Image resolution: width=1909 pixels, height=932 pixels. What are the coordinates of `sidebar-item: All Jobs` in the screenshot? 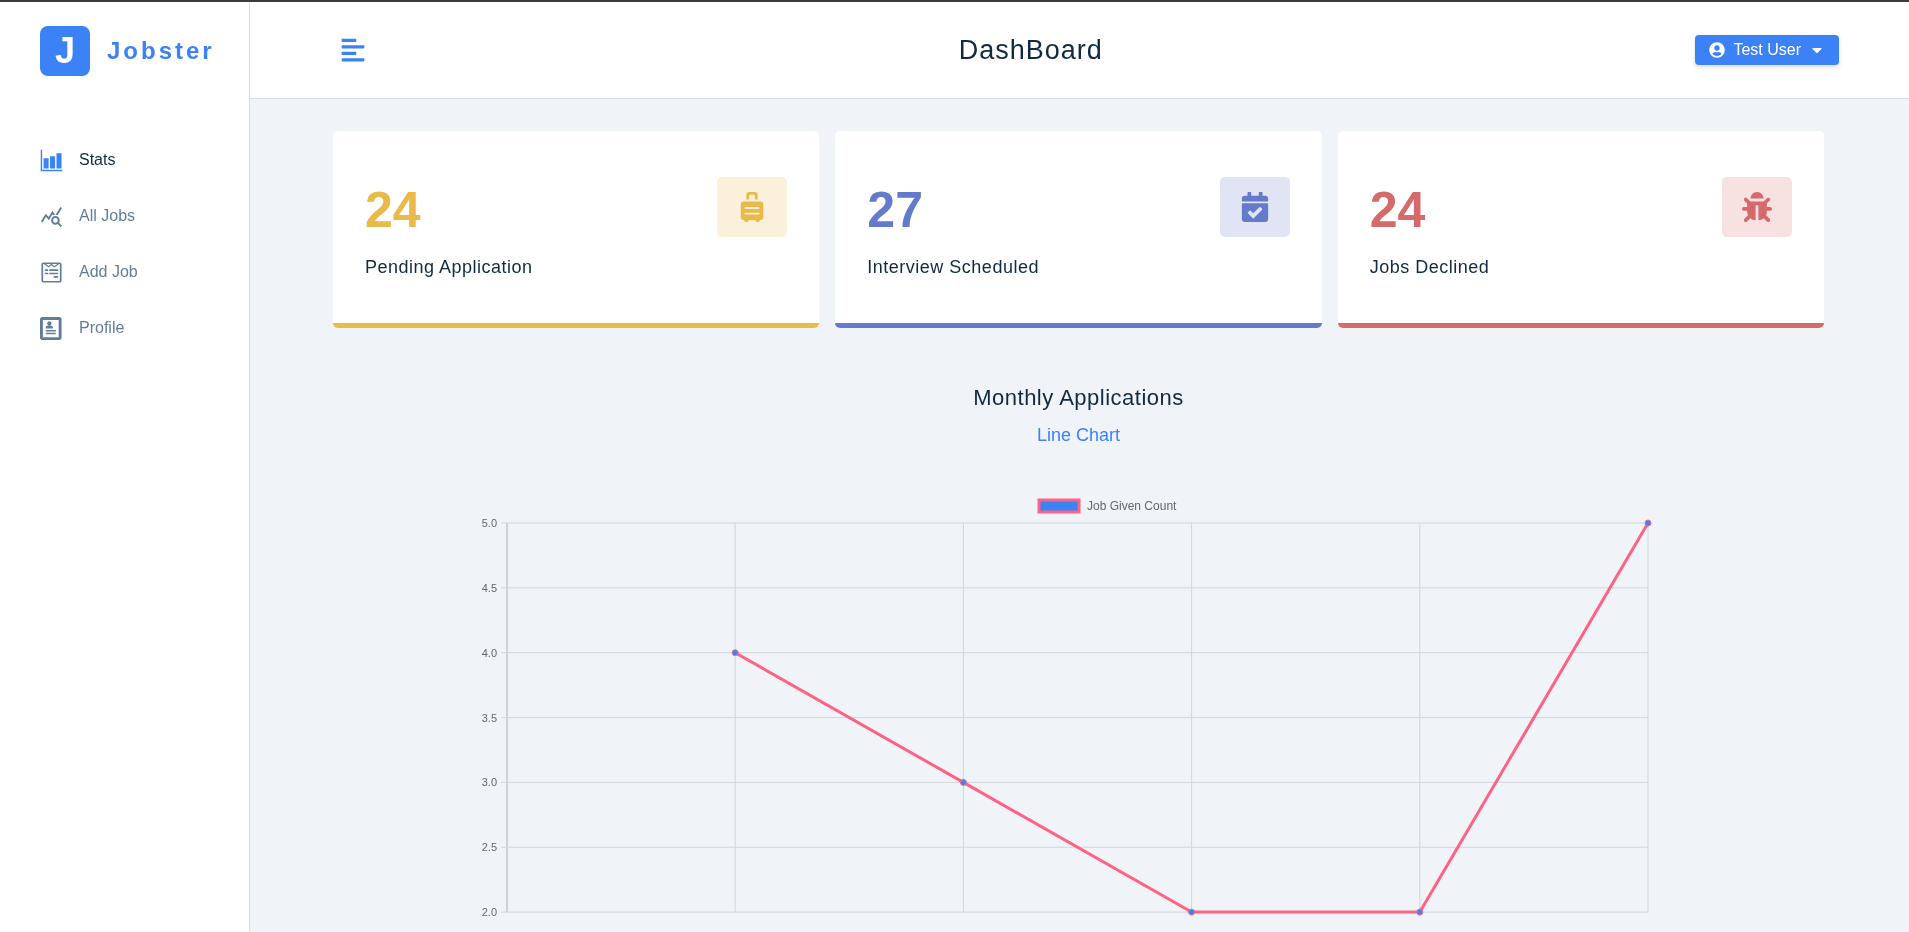 It's located at (144, 216).